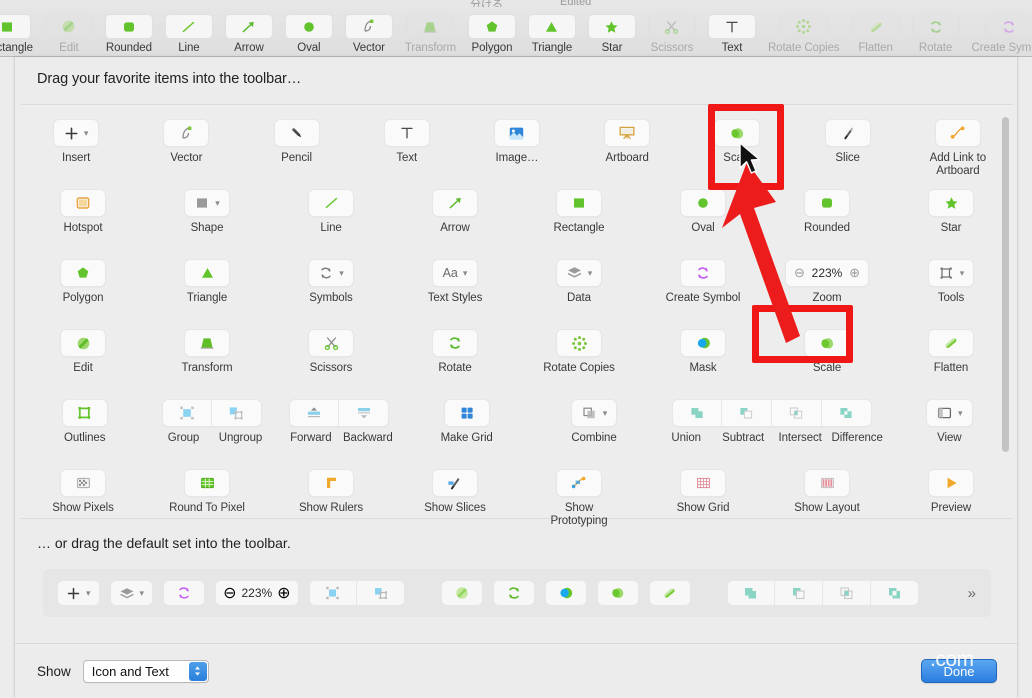 The image size is (1032, 698). What do you see at coordinates (579, 343) in the screenshot?
I see `palette-item-rotate-copies` at bounding box center [579, 343].